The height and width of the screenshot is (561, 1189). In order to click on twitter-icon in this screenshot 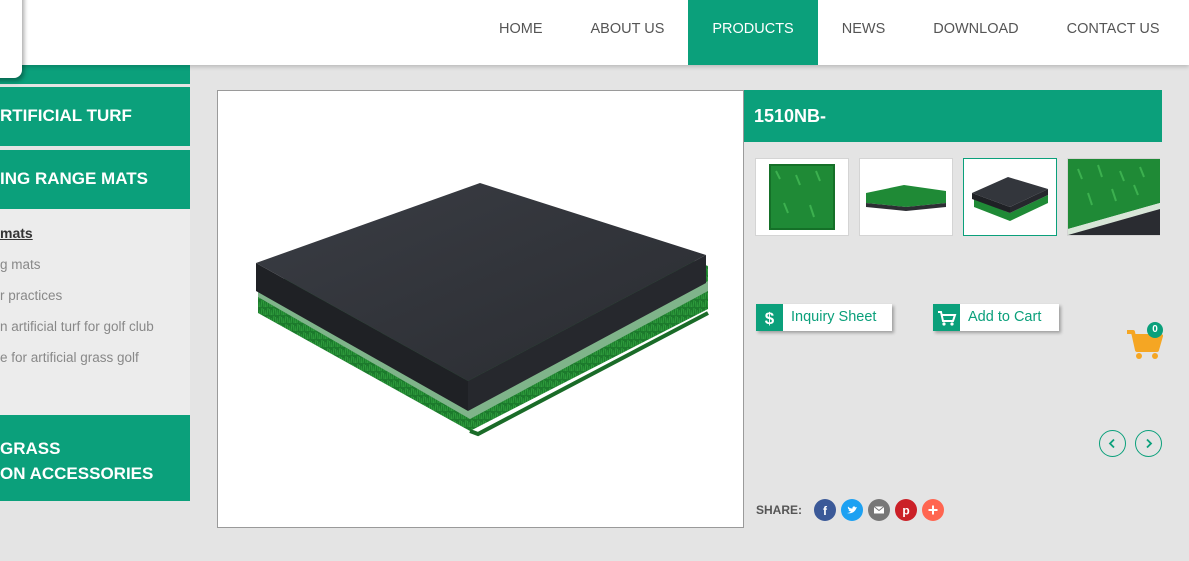, I will do `click(852, 510)`.